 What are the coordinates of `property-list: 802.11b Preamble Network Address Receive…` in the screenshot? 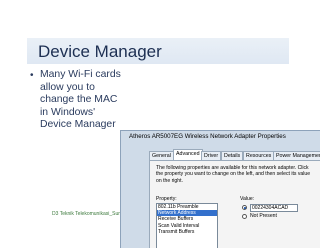 It's located at (187, 225).